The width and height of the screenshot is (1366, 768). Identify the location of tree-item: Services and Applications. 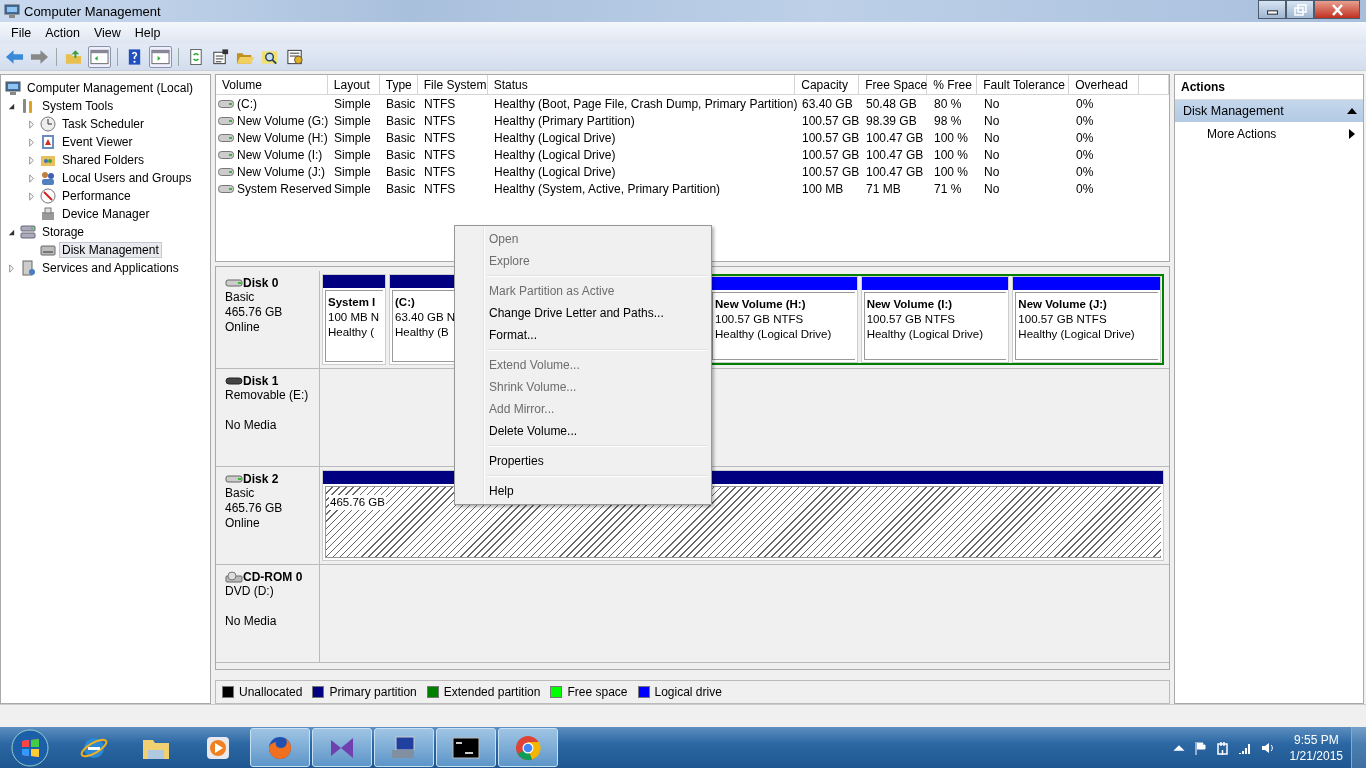
(110, 268).